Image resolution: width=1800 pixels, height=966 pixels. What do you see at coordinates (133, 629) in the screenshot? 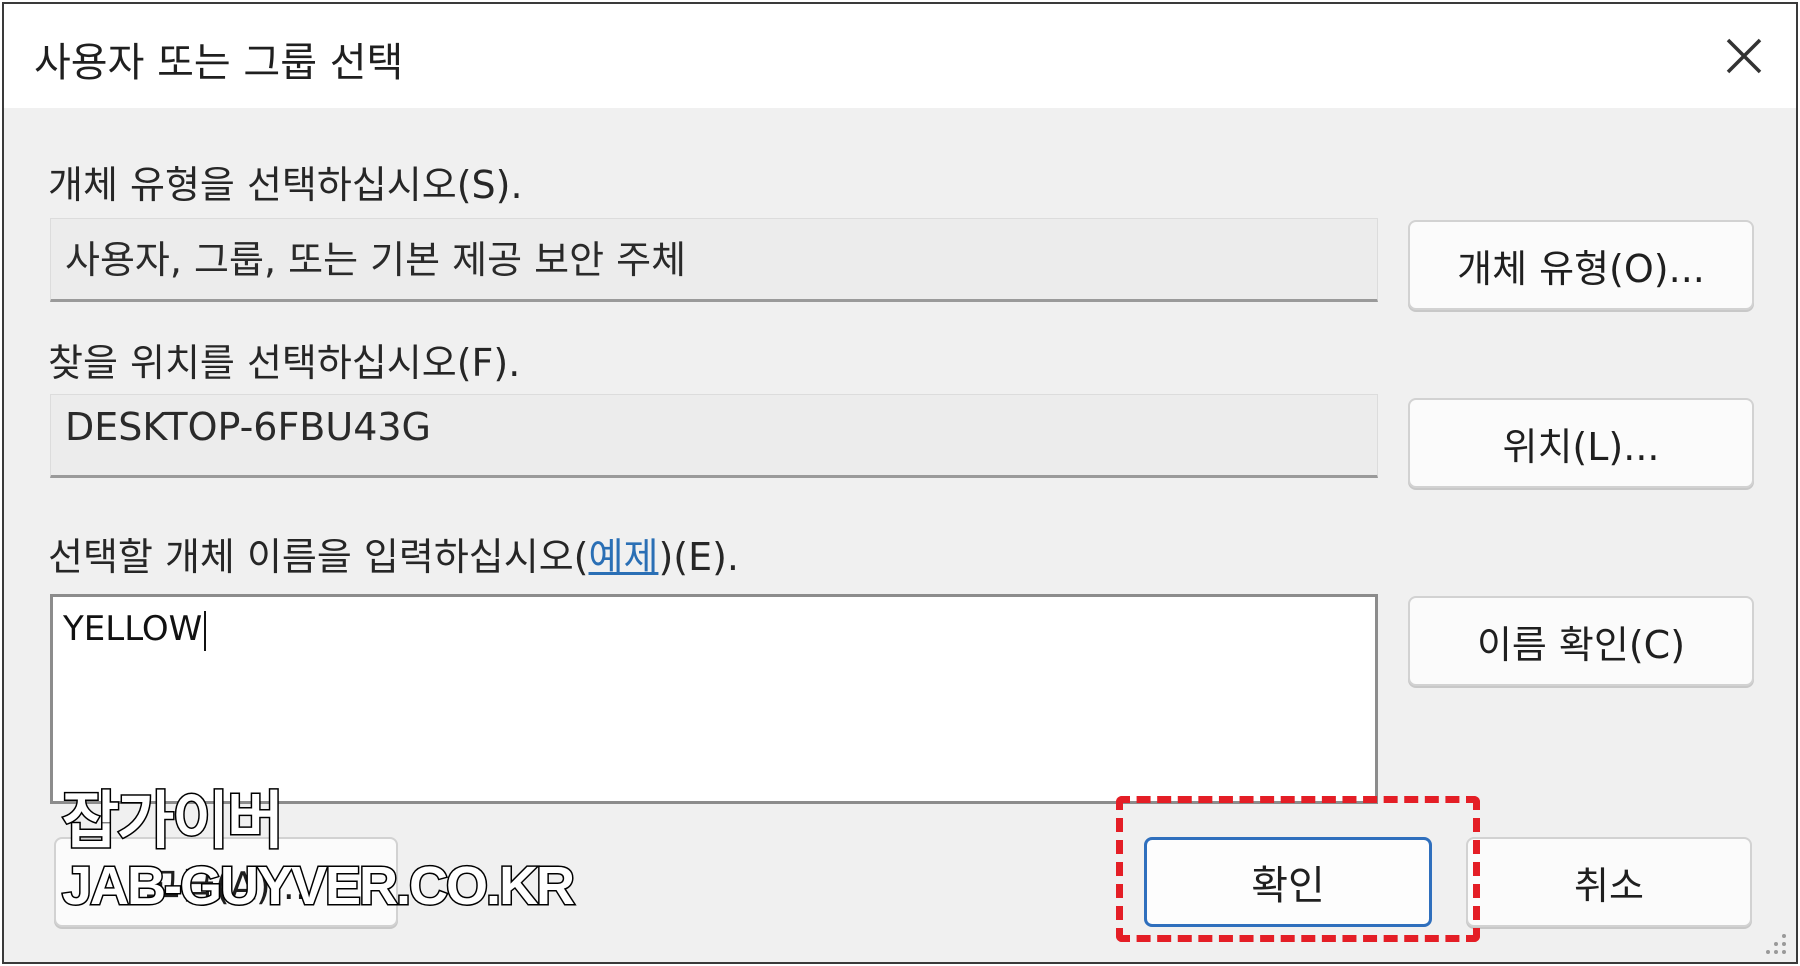
I see `object-names-value: YELLOW` at bounding box center [133, 629].